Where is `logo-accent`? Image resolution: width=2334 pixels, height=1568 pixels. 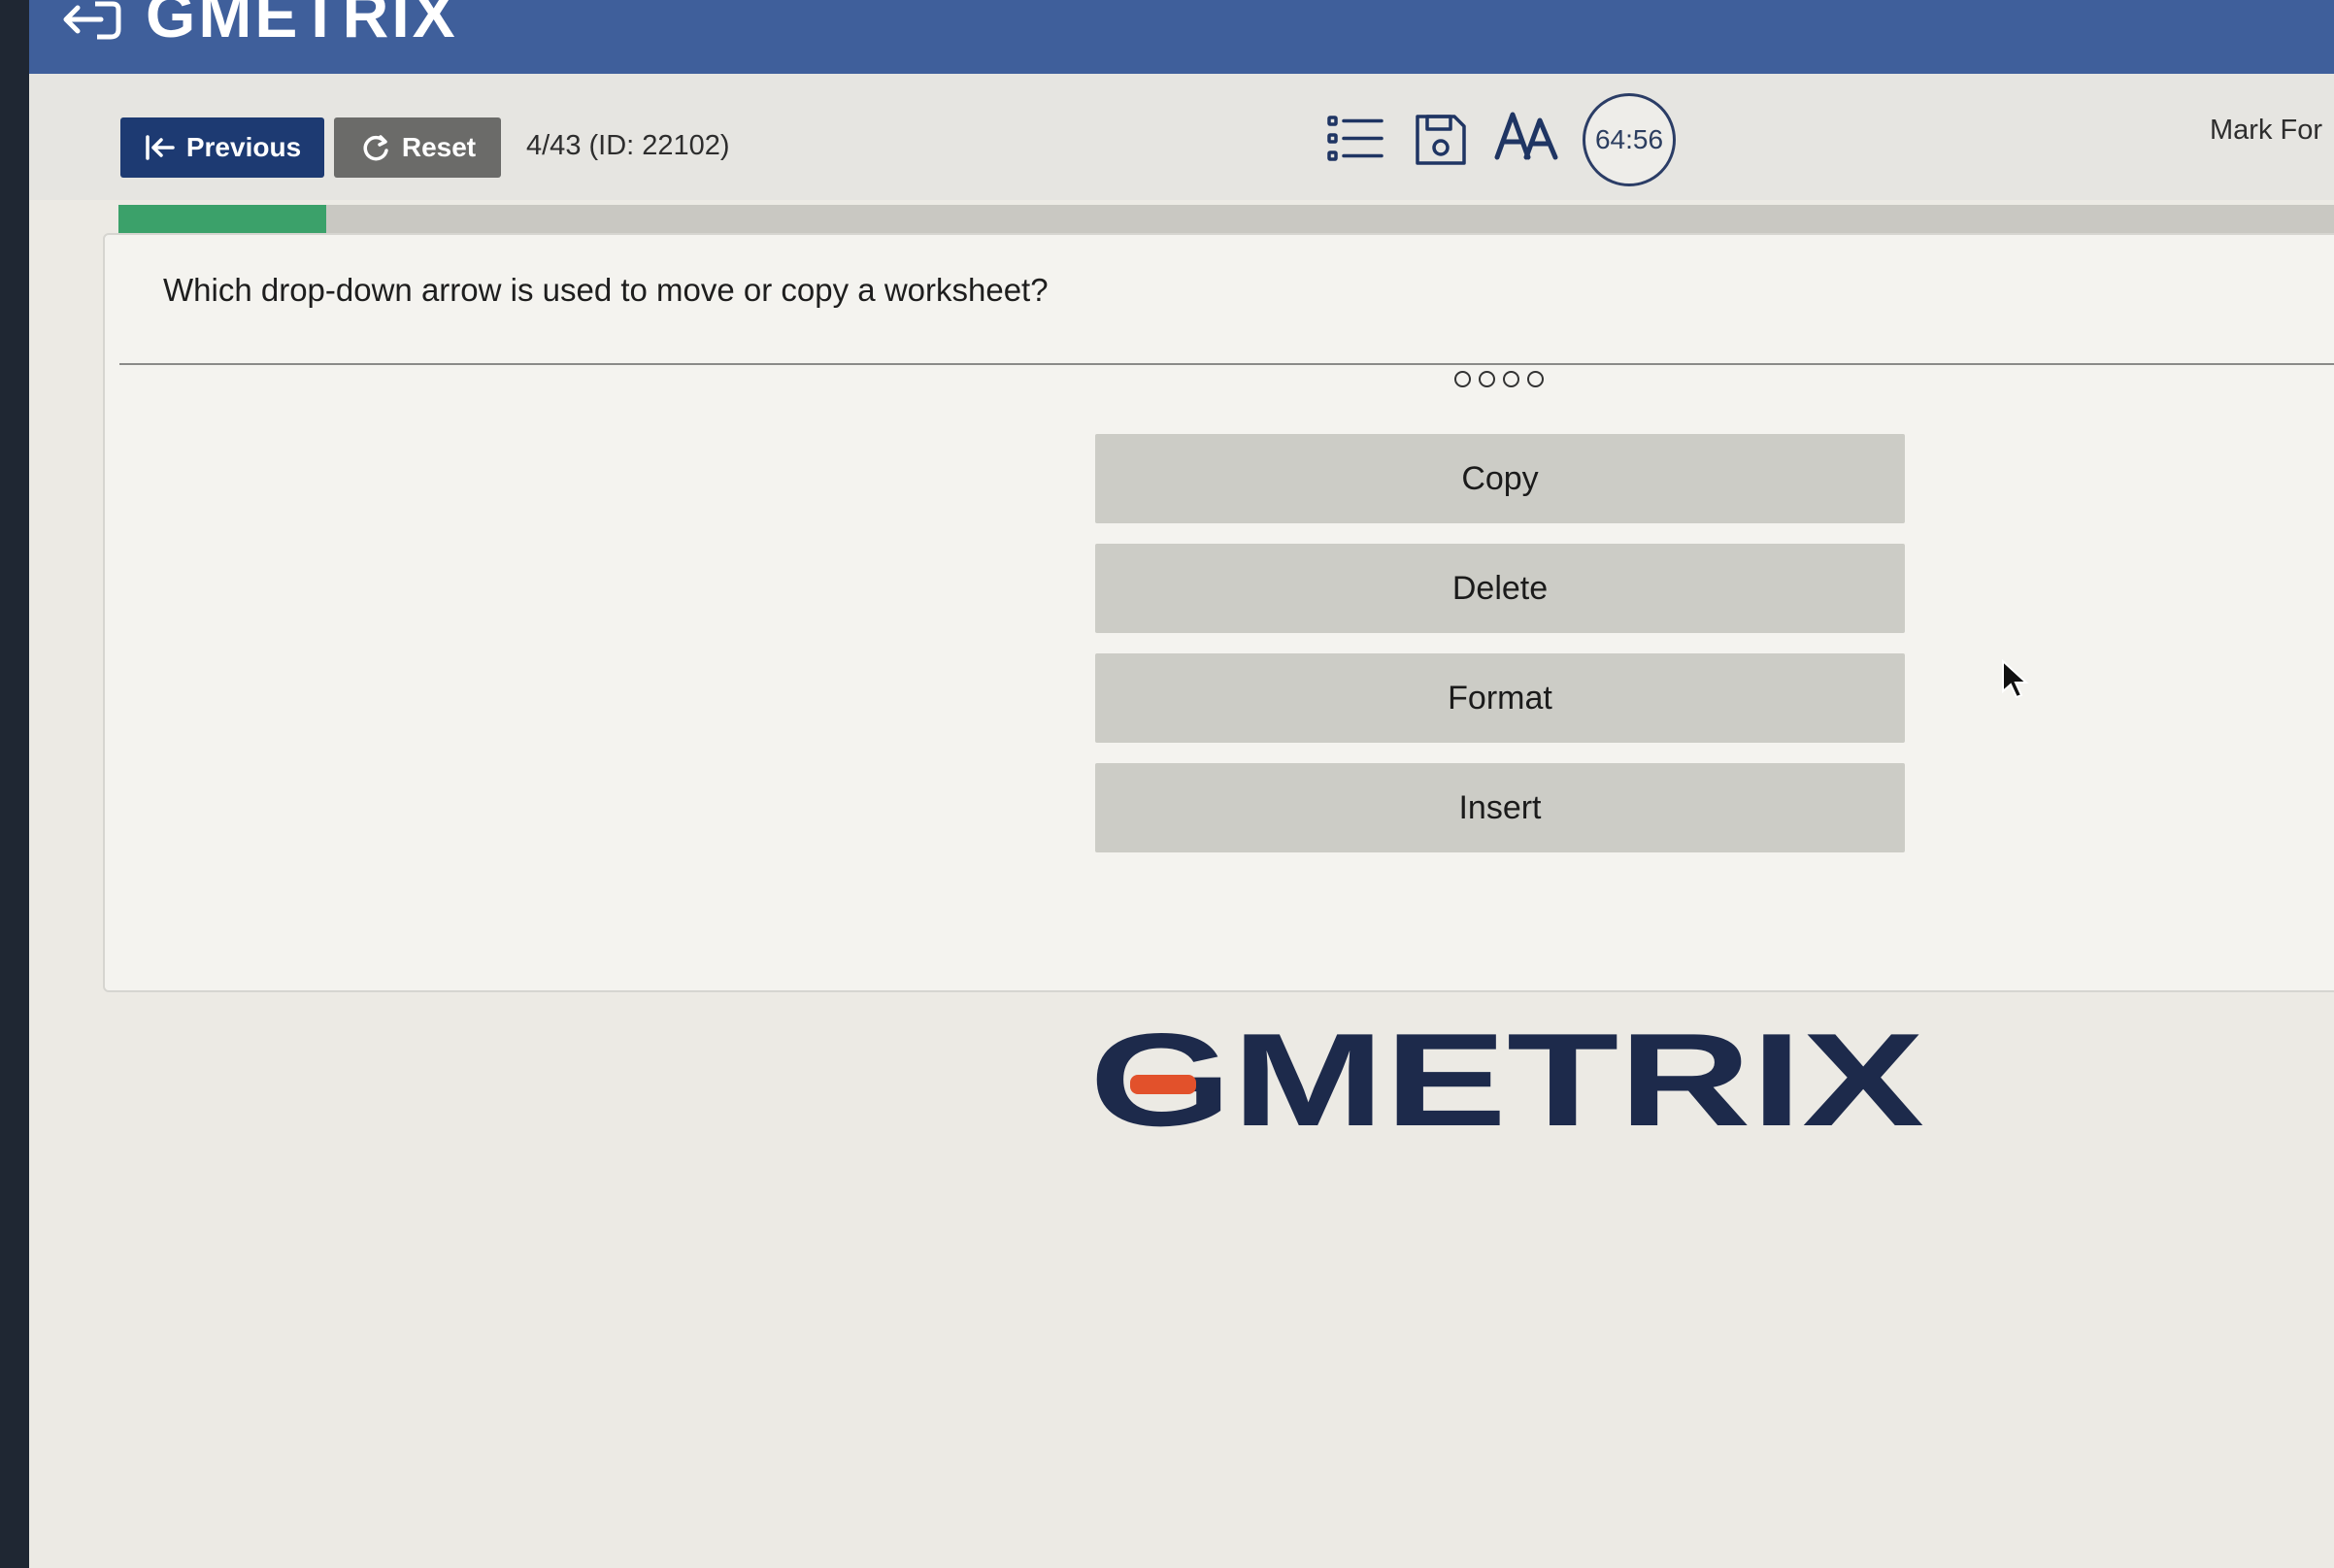 logo-accent is located at coordinates (1163, 1084).